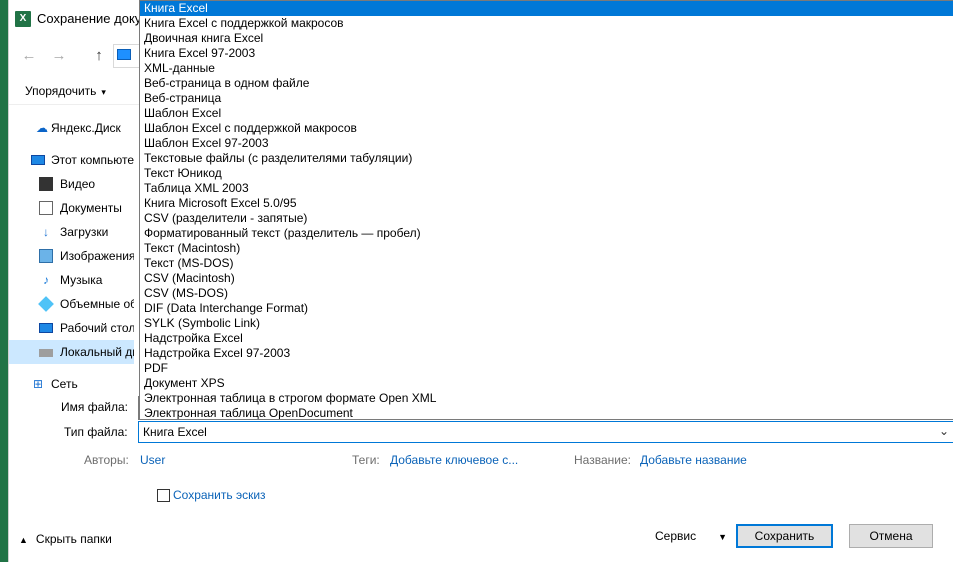 The image size is (953, 562). I want to click on window-title: Сохранение доку, so click(89, 18).